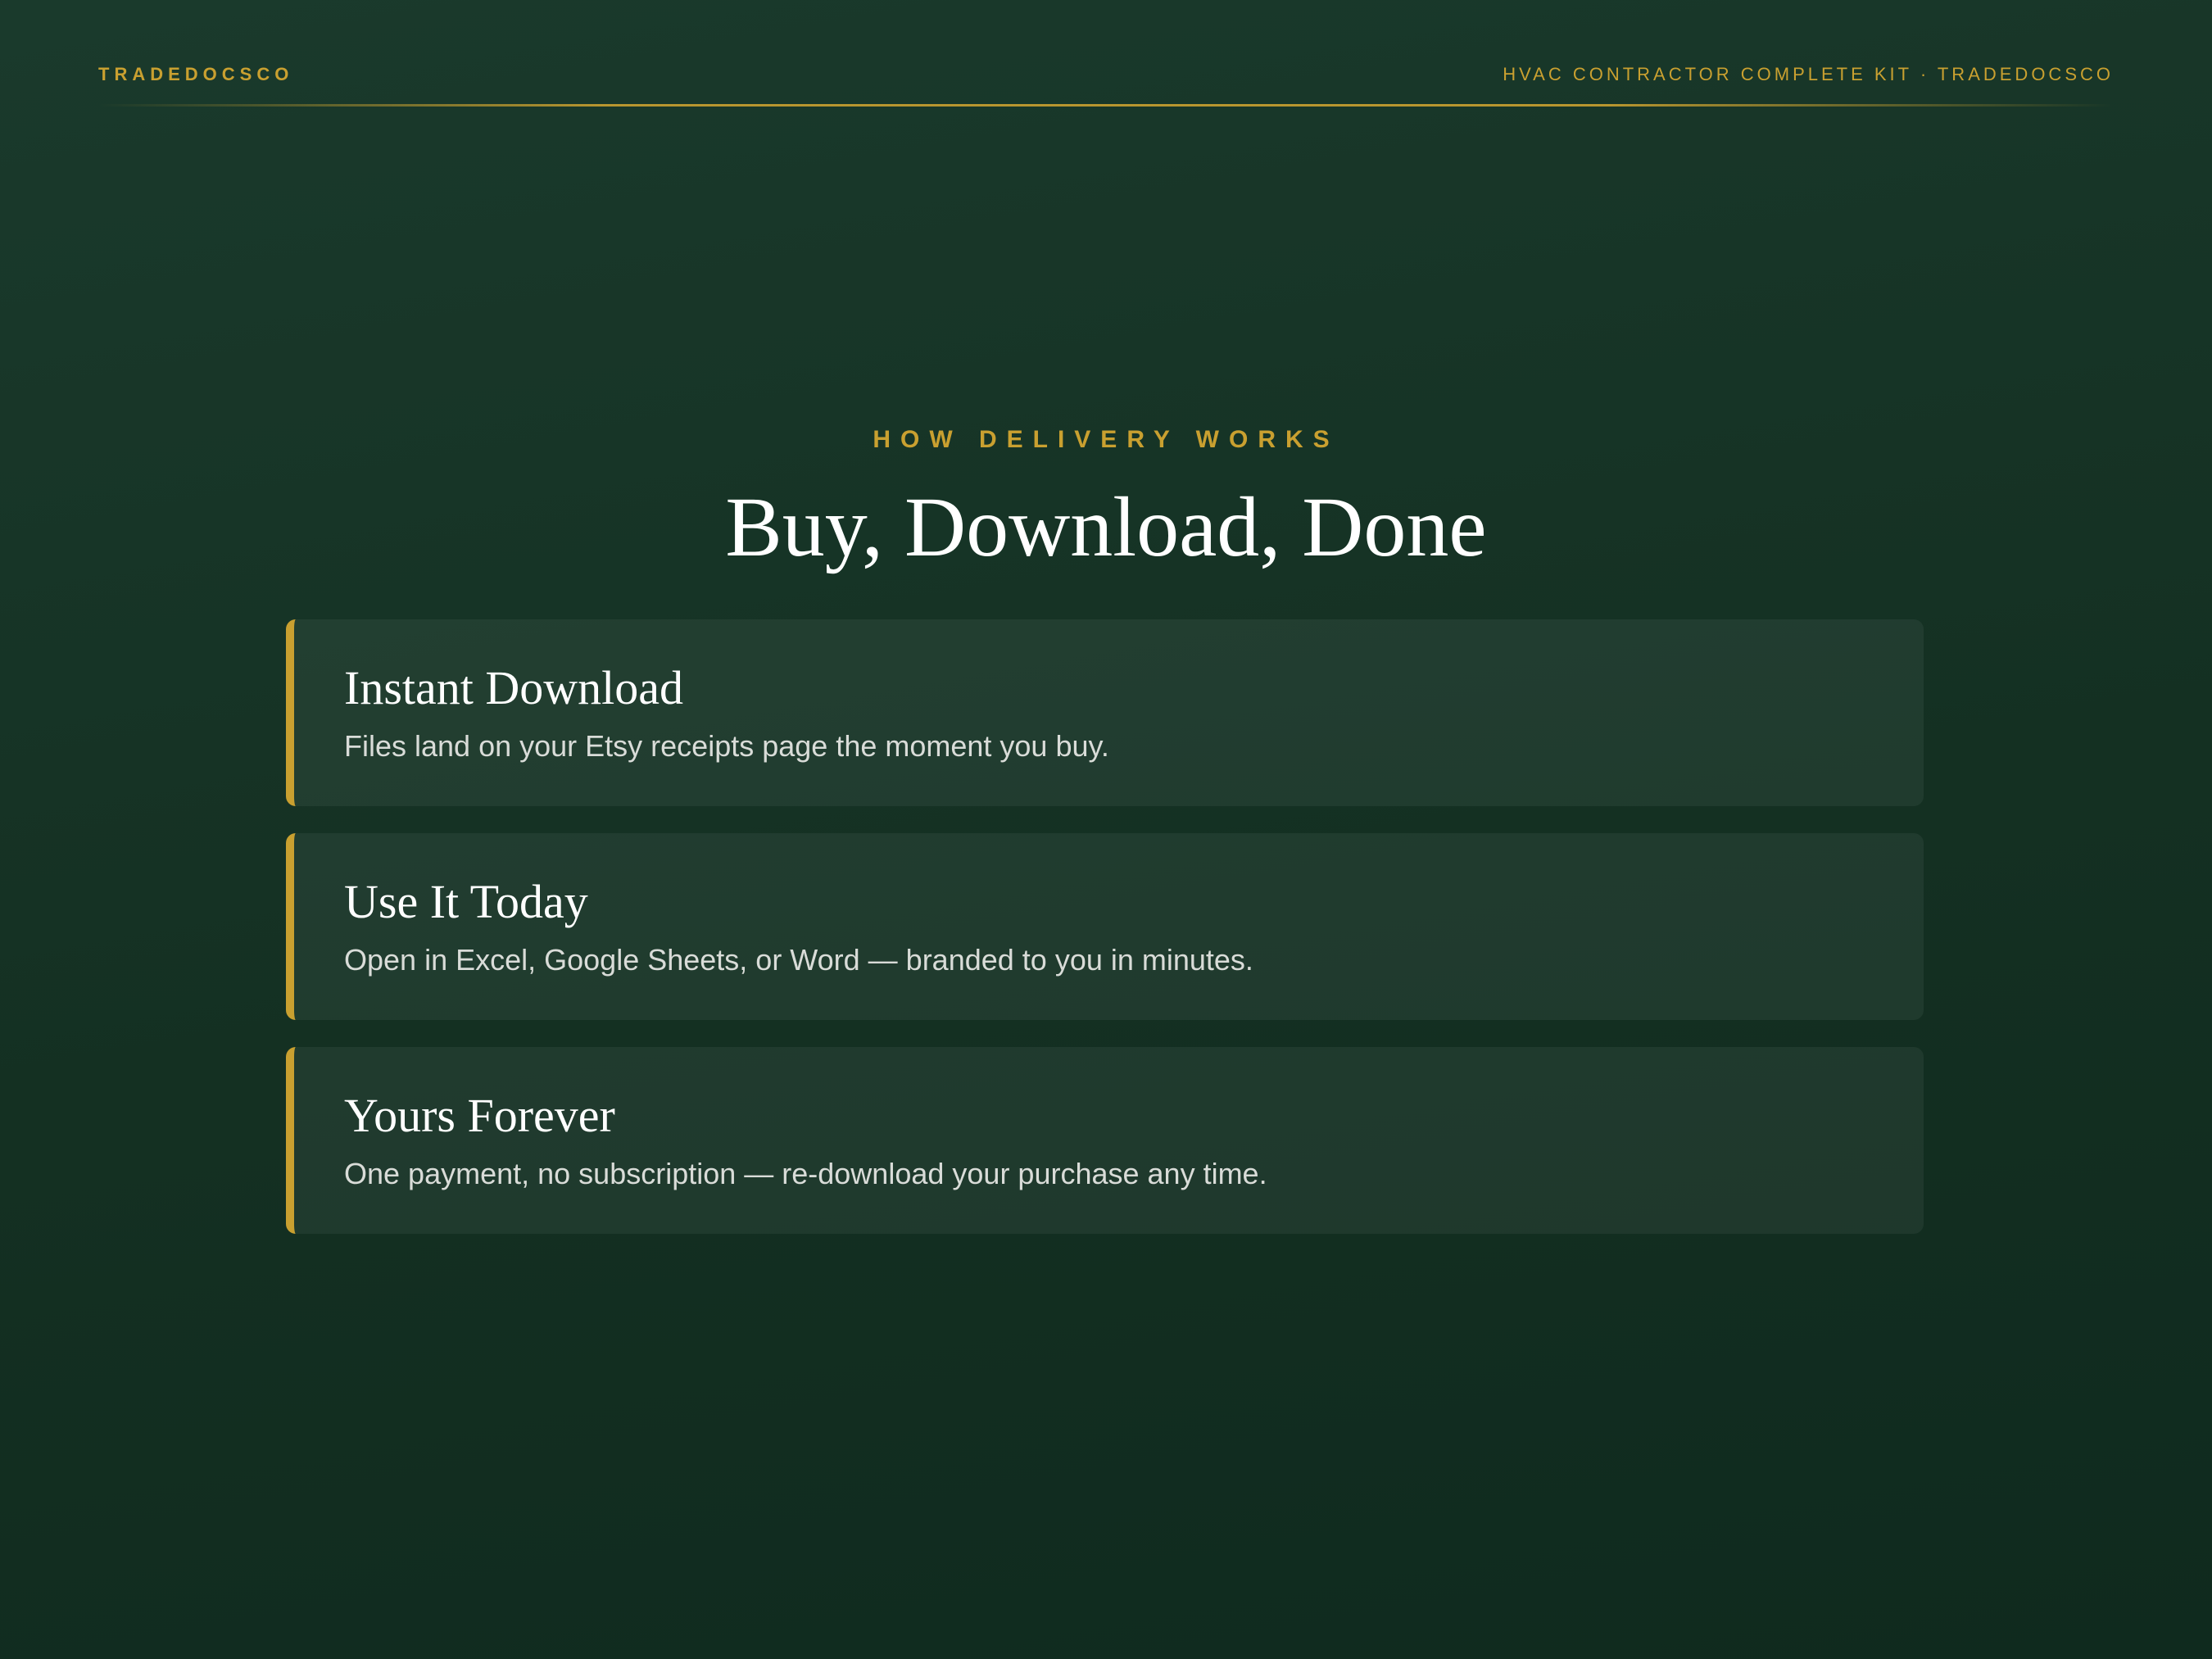 The height and width of the screenshot is (1659, 2212). What do you see at coordinates (1106, 527) in the screenshot?
I see `page-title: Buy, Download, Done` at bounding box center [1106, 527].